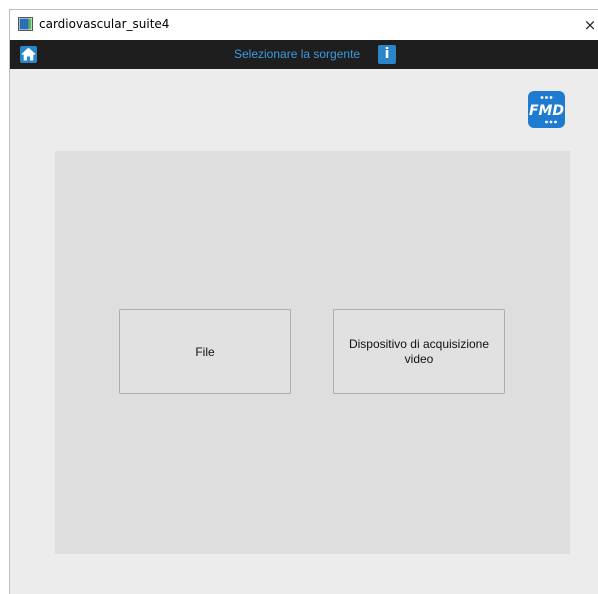 The height and width of the screenshot is (594, 598). I want to click on file-source-button: File, so click(205, 351).